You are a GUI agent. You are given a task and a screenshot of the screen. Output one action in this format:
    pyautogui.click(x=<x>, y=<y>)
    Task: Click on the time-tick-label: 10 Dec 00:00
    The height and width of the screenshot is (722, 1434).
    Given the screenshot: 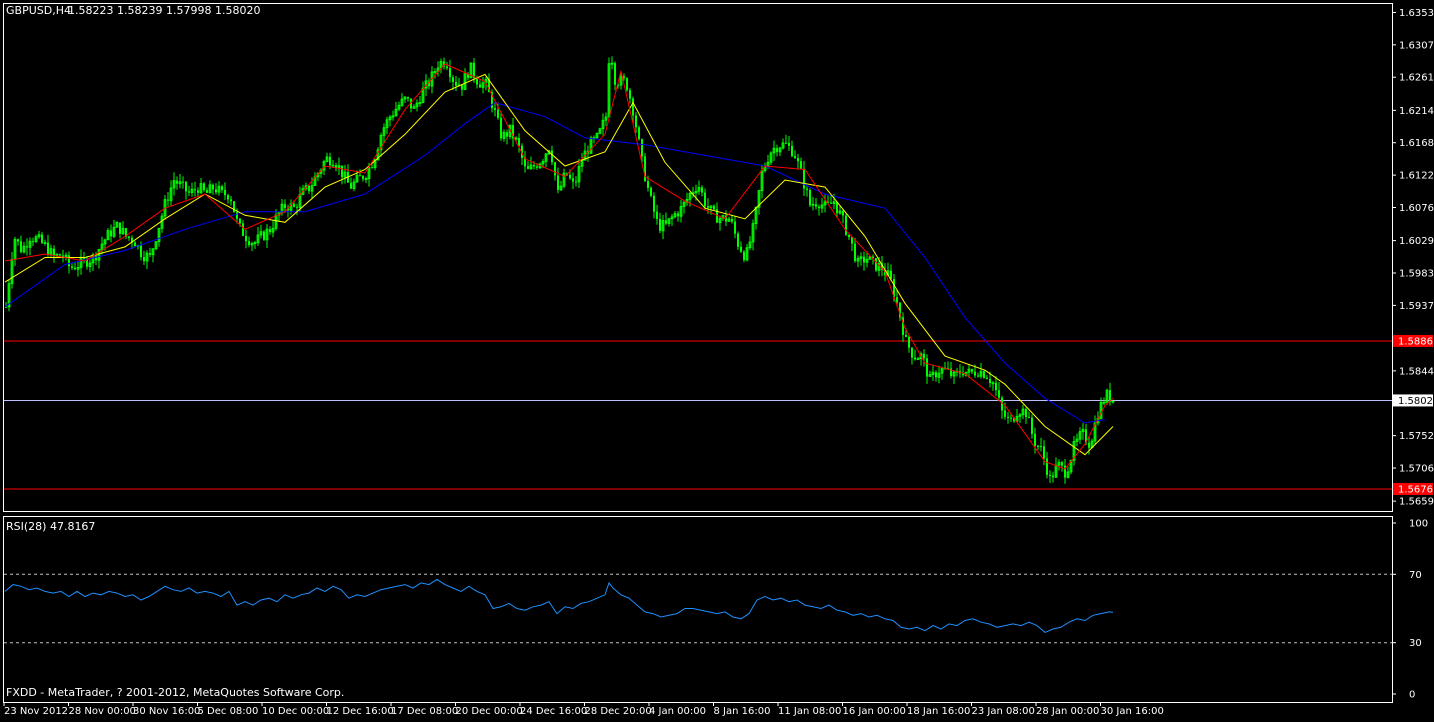 What is the action you would take?
    pyautogui.click(x=295, y=711)
    